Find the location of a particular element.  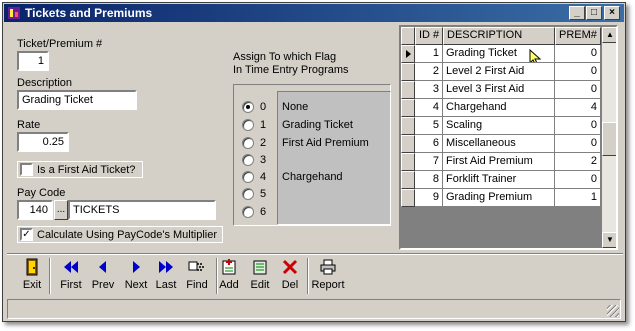

grid-vertical-scrollbar: ▲ ▼ is located at coordinates (609, 137).